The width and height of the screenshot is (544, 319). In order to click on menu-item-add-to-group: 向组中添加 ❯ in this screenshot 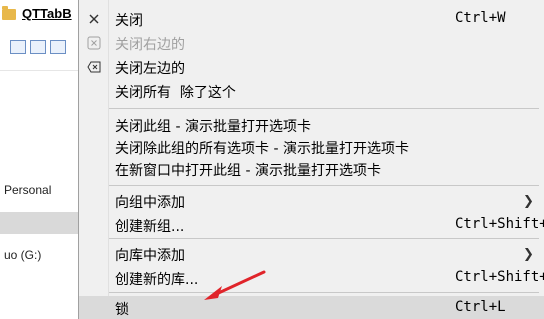, I will do `click(311, 201)`.